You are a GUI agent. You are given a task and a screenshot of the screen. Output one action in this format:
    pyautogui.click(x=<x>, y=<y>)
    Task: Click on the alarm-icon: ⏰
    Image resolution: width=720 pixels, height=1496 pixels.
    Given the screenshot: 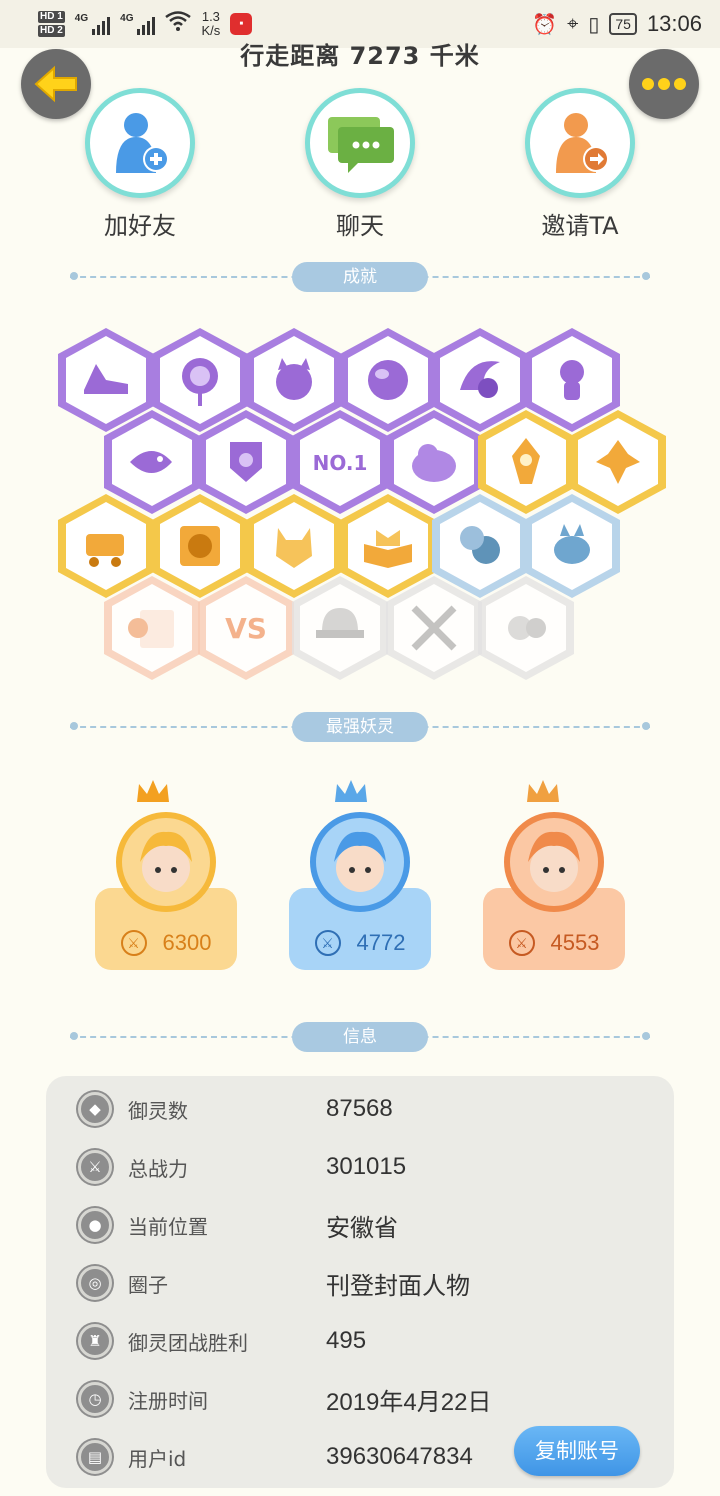 What is the action you would take?
    pyautogui.click(x=545, y=24)
    